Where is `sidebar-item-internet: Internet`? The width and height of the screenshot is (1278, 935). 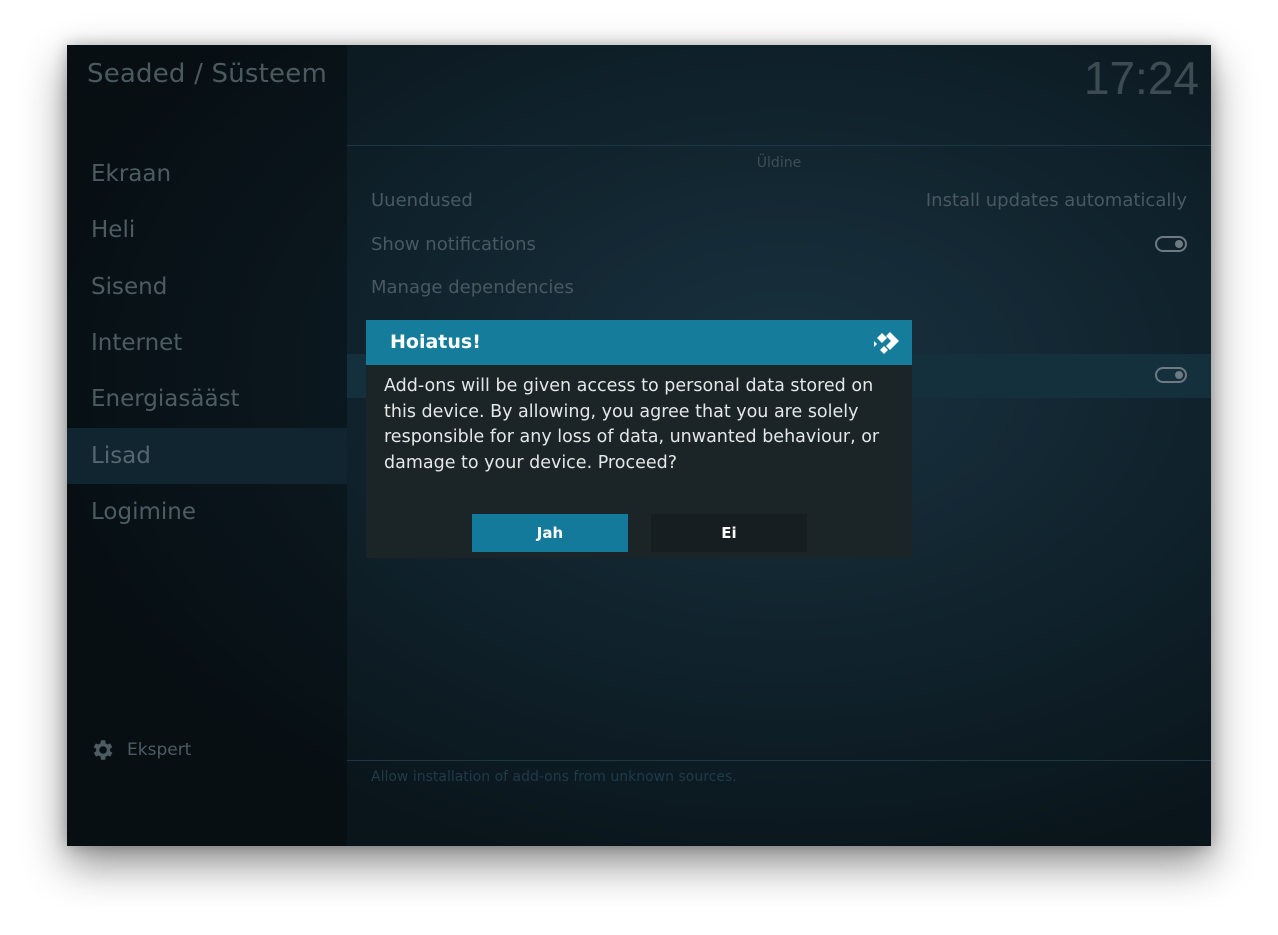
sidebar-item-internet: Internet is located at coordinates (207, 343).